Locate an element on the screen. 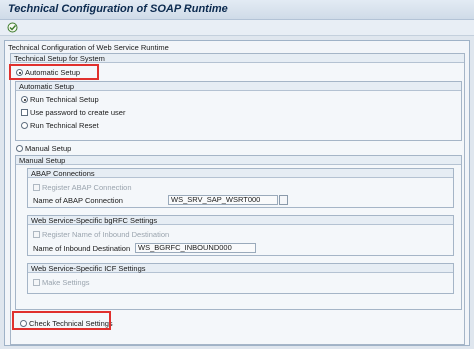  make-settings-label: Make Settings is located at coordinates (66, 282).